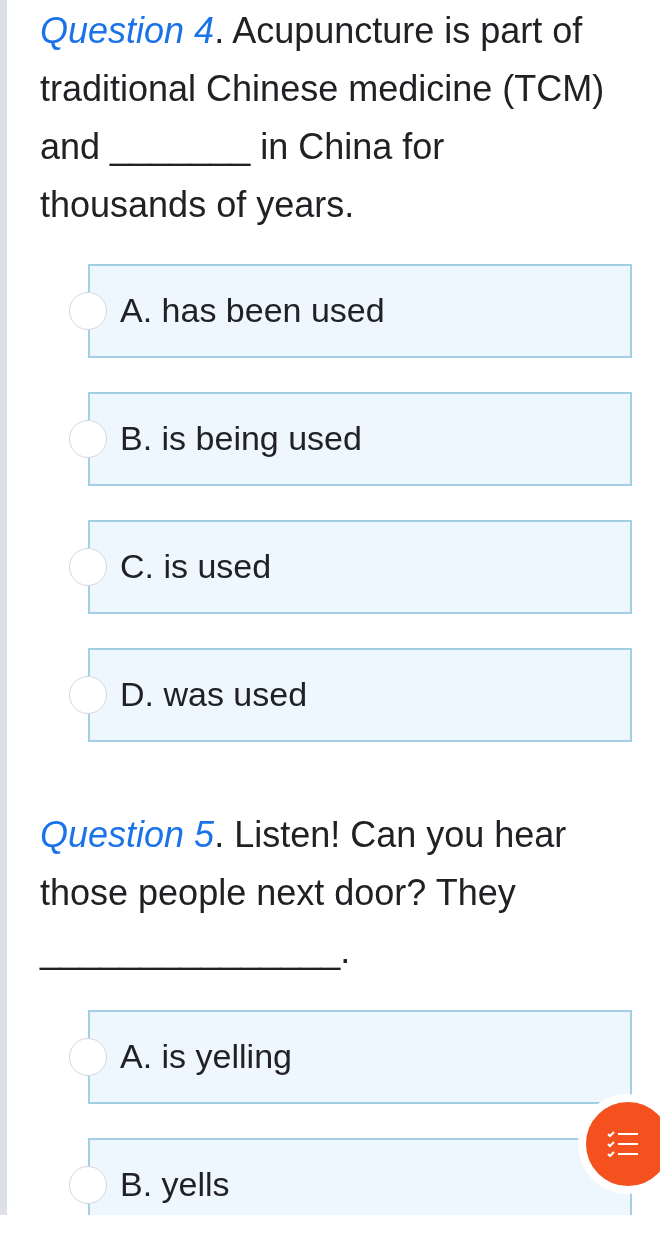  What do you see at coordinates (360, 695) in the screenshot?
I see `answer-option: D. was used` at bounding box center [360, 695].